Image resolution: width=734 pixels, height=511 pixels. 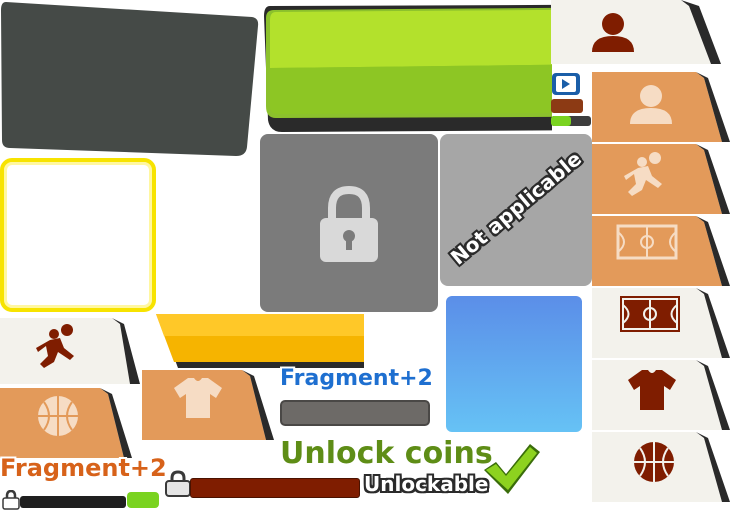 I want to click on blue-square, so click(x=514, y=364).